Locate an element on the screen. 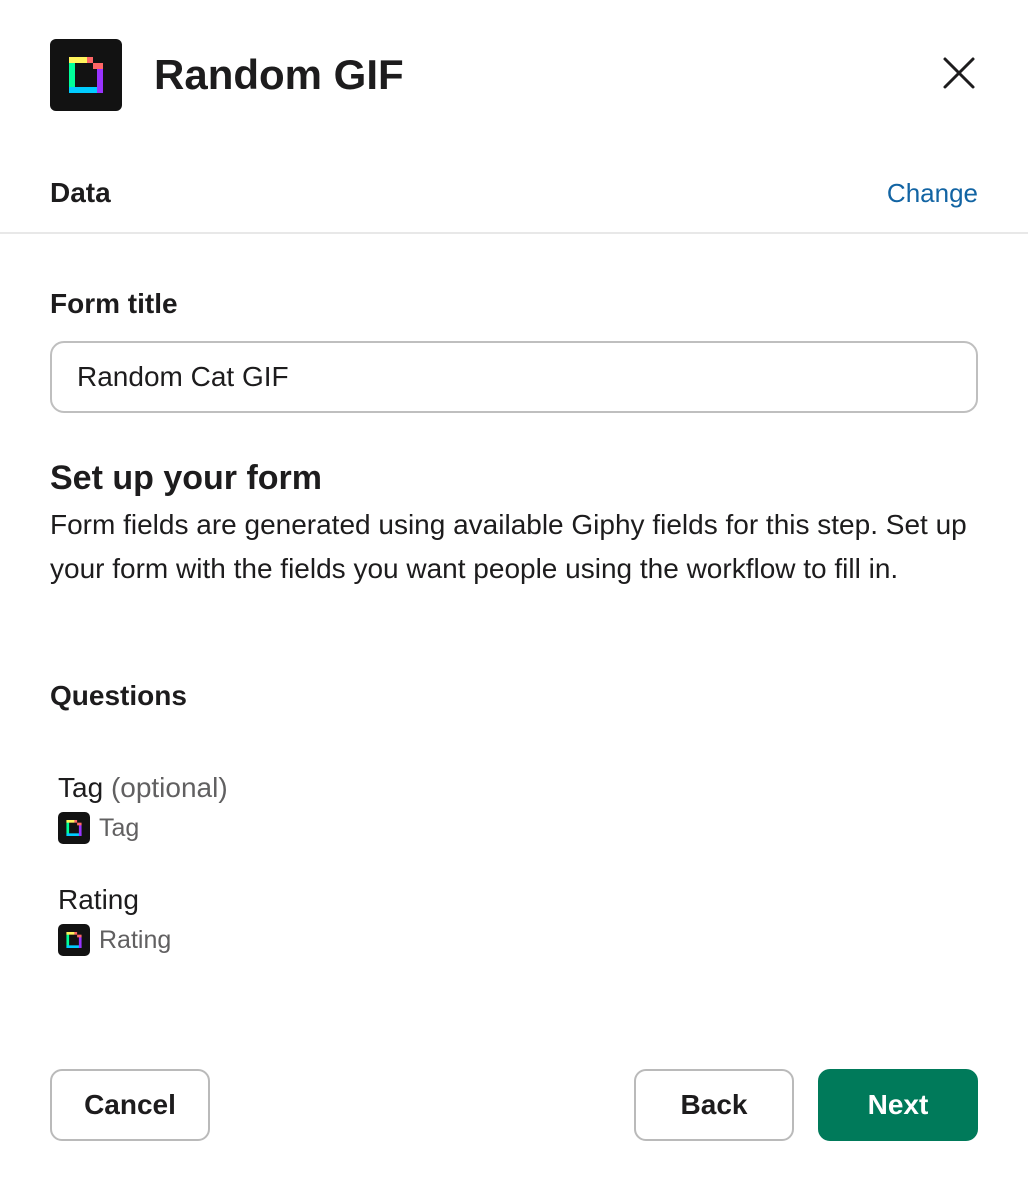  next-button: Next is located at coordinates (898, 1105).